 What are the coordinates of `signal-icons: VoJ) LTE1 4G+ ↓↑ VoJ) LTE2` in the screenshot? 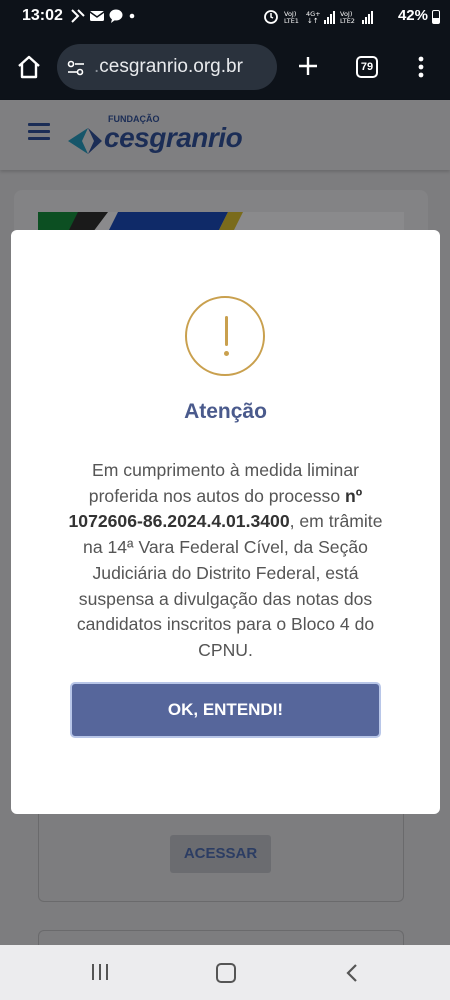 It's located at (324, 18).